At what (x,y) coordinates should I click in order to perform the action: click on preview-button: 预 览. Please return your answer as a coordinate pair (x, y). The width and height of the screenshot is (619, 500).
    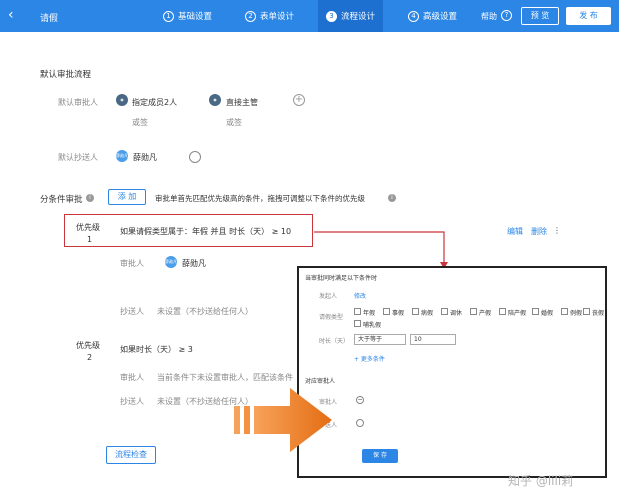
    Looking at the image, I should click on (540, 16).